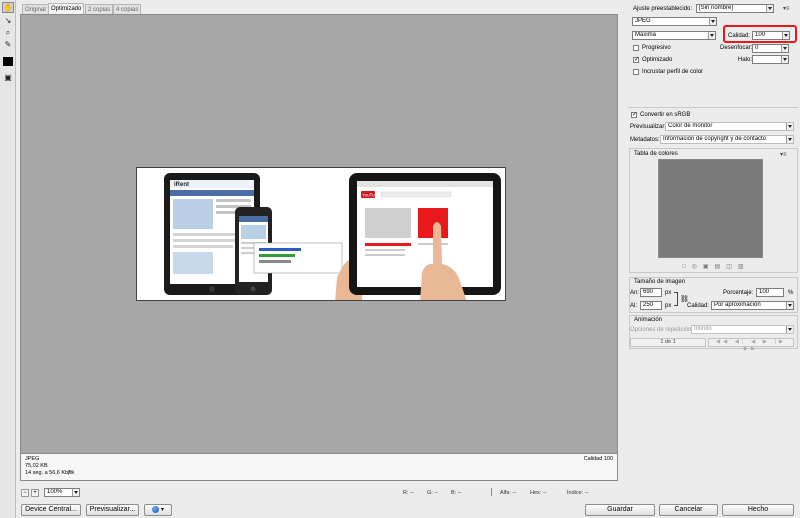  I want to click on info-menu-icon: ▾≡, so click(71, 472).